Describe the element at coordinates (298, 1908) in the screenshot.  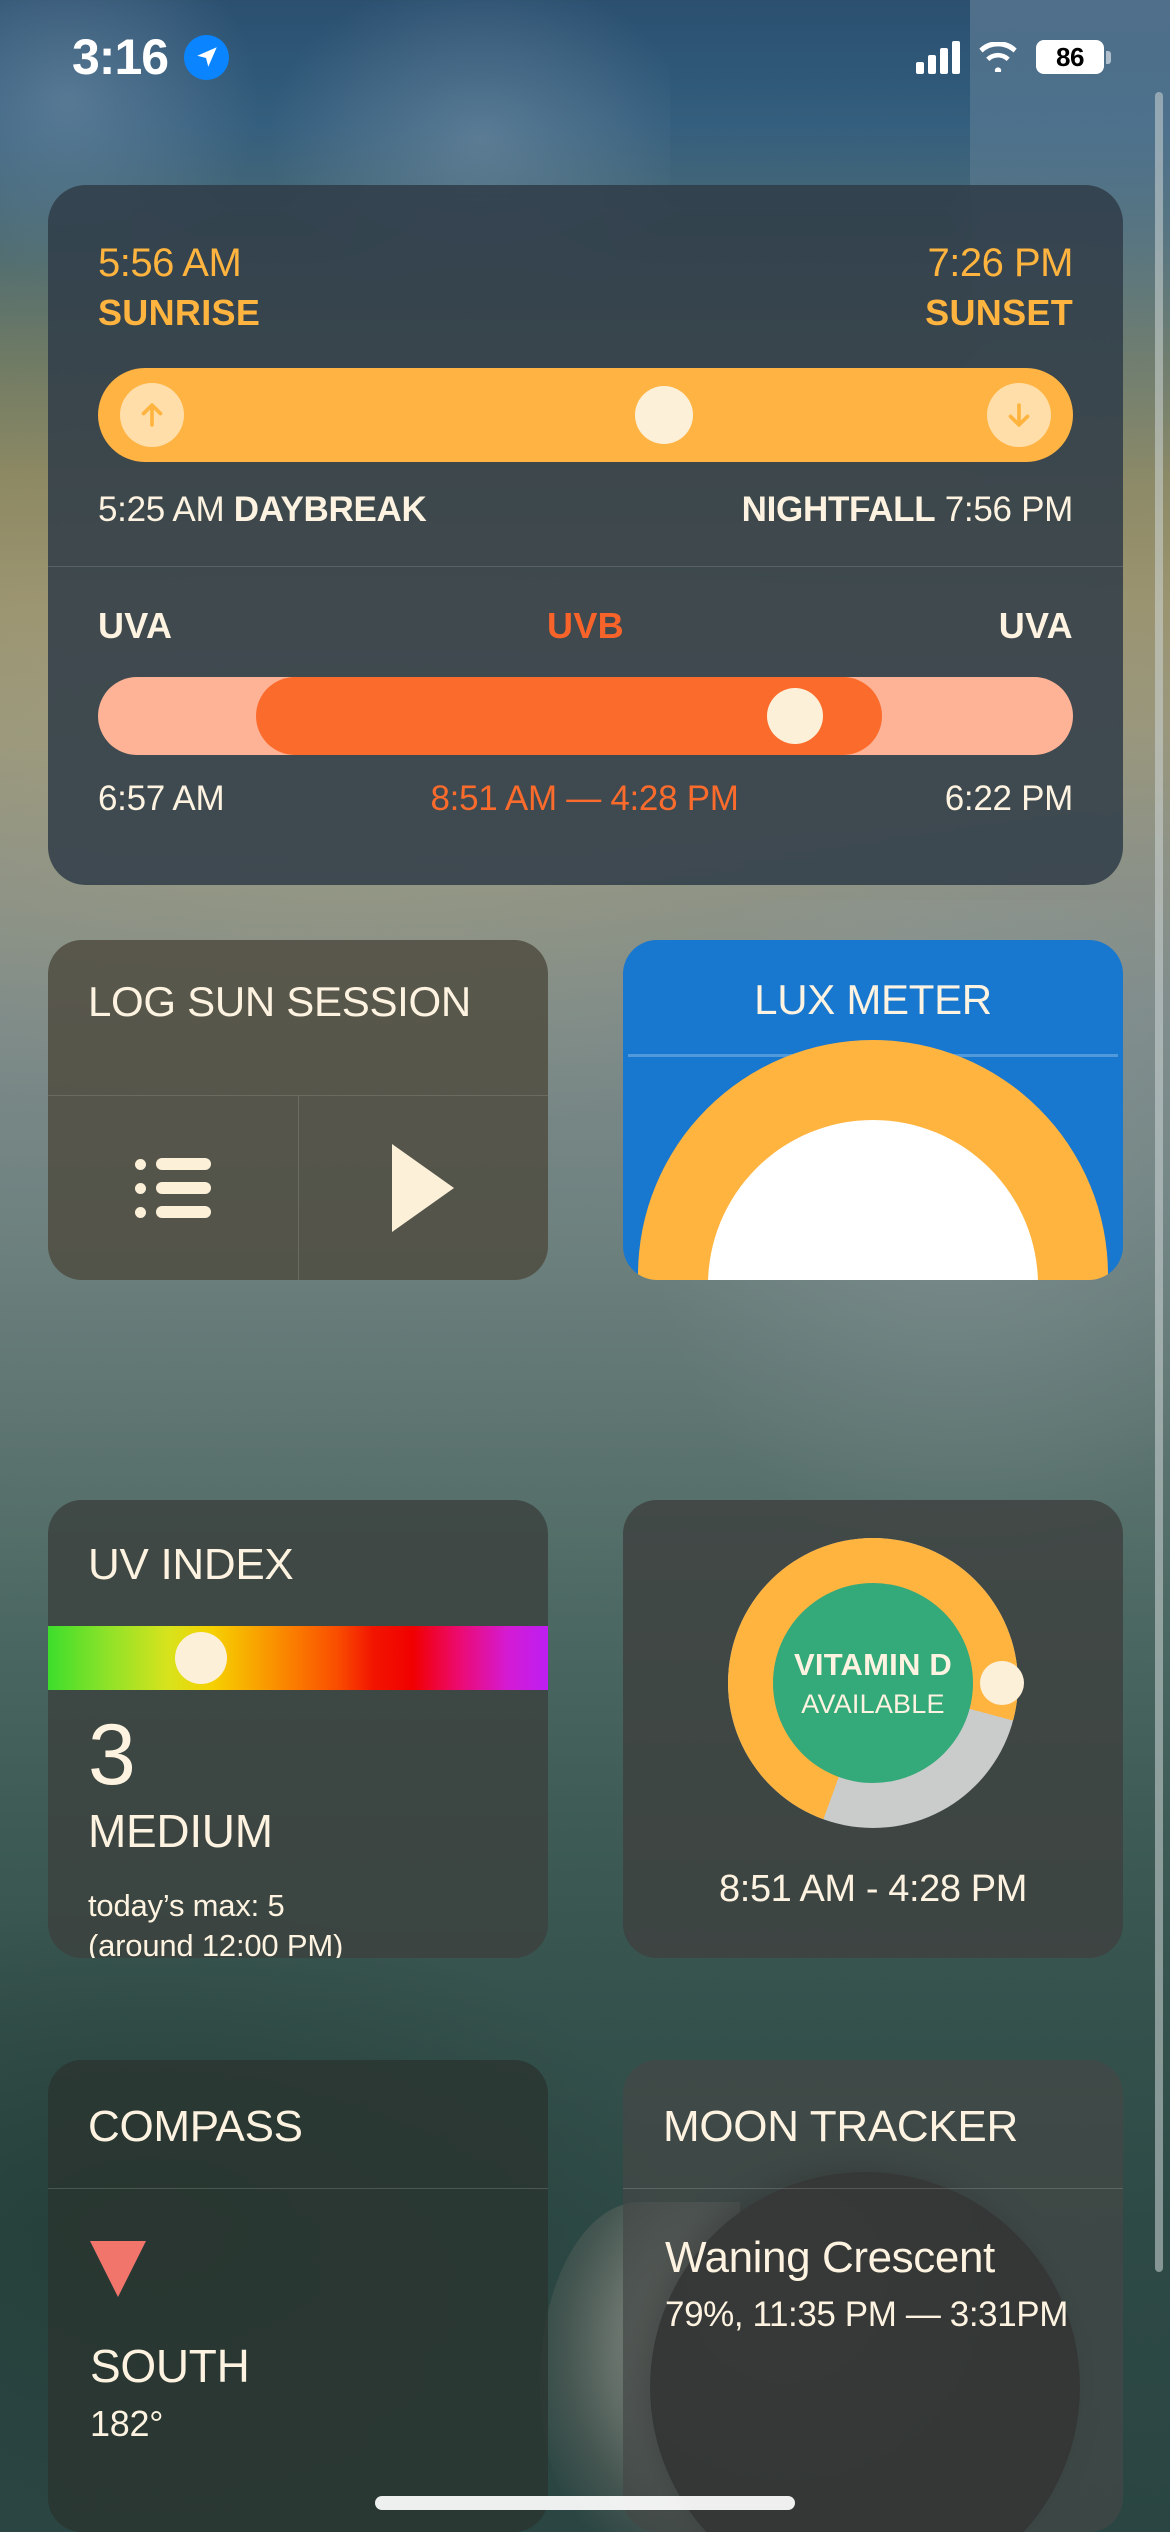
I see `uv-index-max-note: today’s max: 5 (around 12:00 PM)` at that location.